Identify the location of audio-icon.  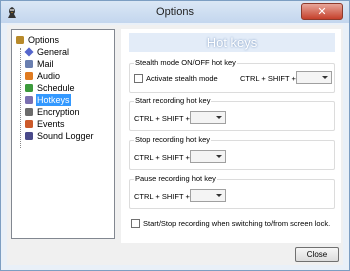
(29, 76).